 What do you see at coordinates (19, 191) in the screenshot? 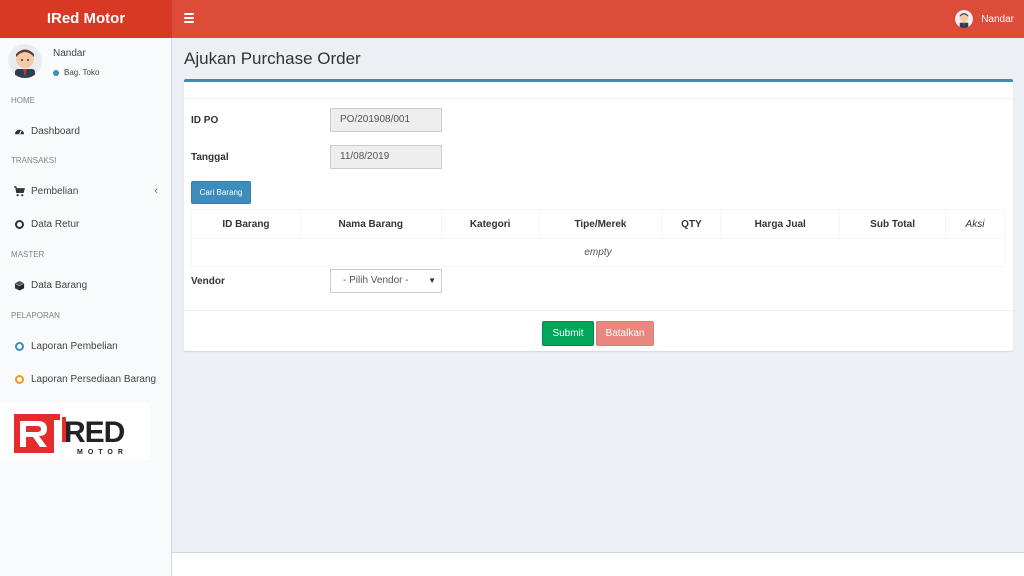
I see `cart-icon` at bounding box center [19, 191].